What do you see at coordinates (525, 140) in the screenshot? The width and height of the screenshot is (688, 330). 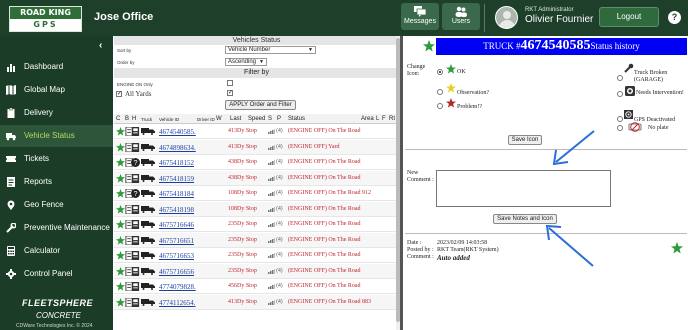 I see `save-icon-button: Save Icon` at bounding box center [525, 140].